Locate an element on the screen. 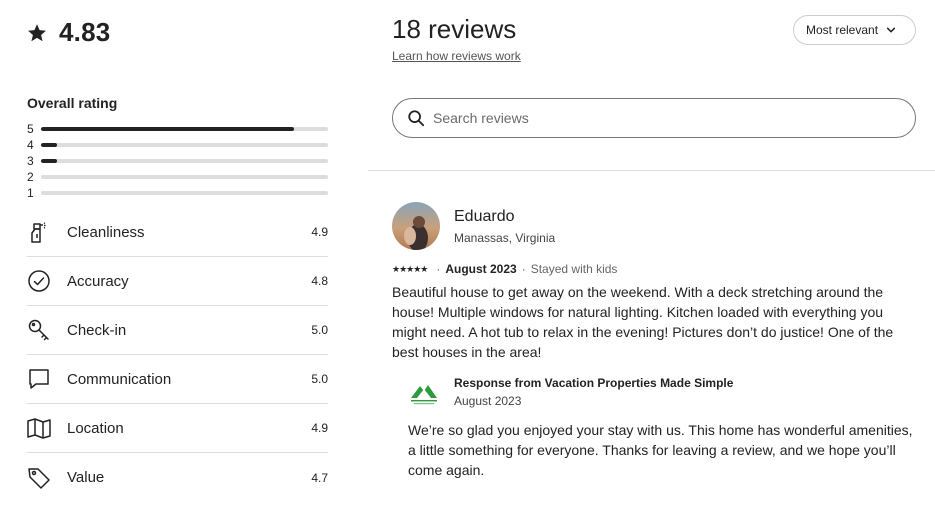 The width and height of the screenshot is (935, 512). chevron-down-icon is located at coordinates (891, 30).